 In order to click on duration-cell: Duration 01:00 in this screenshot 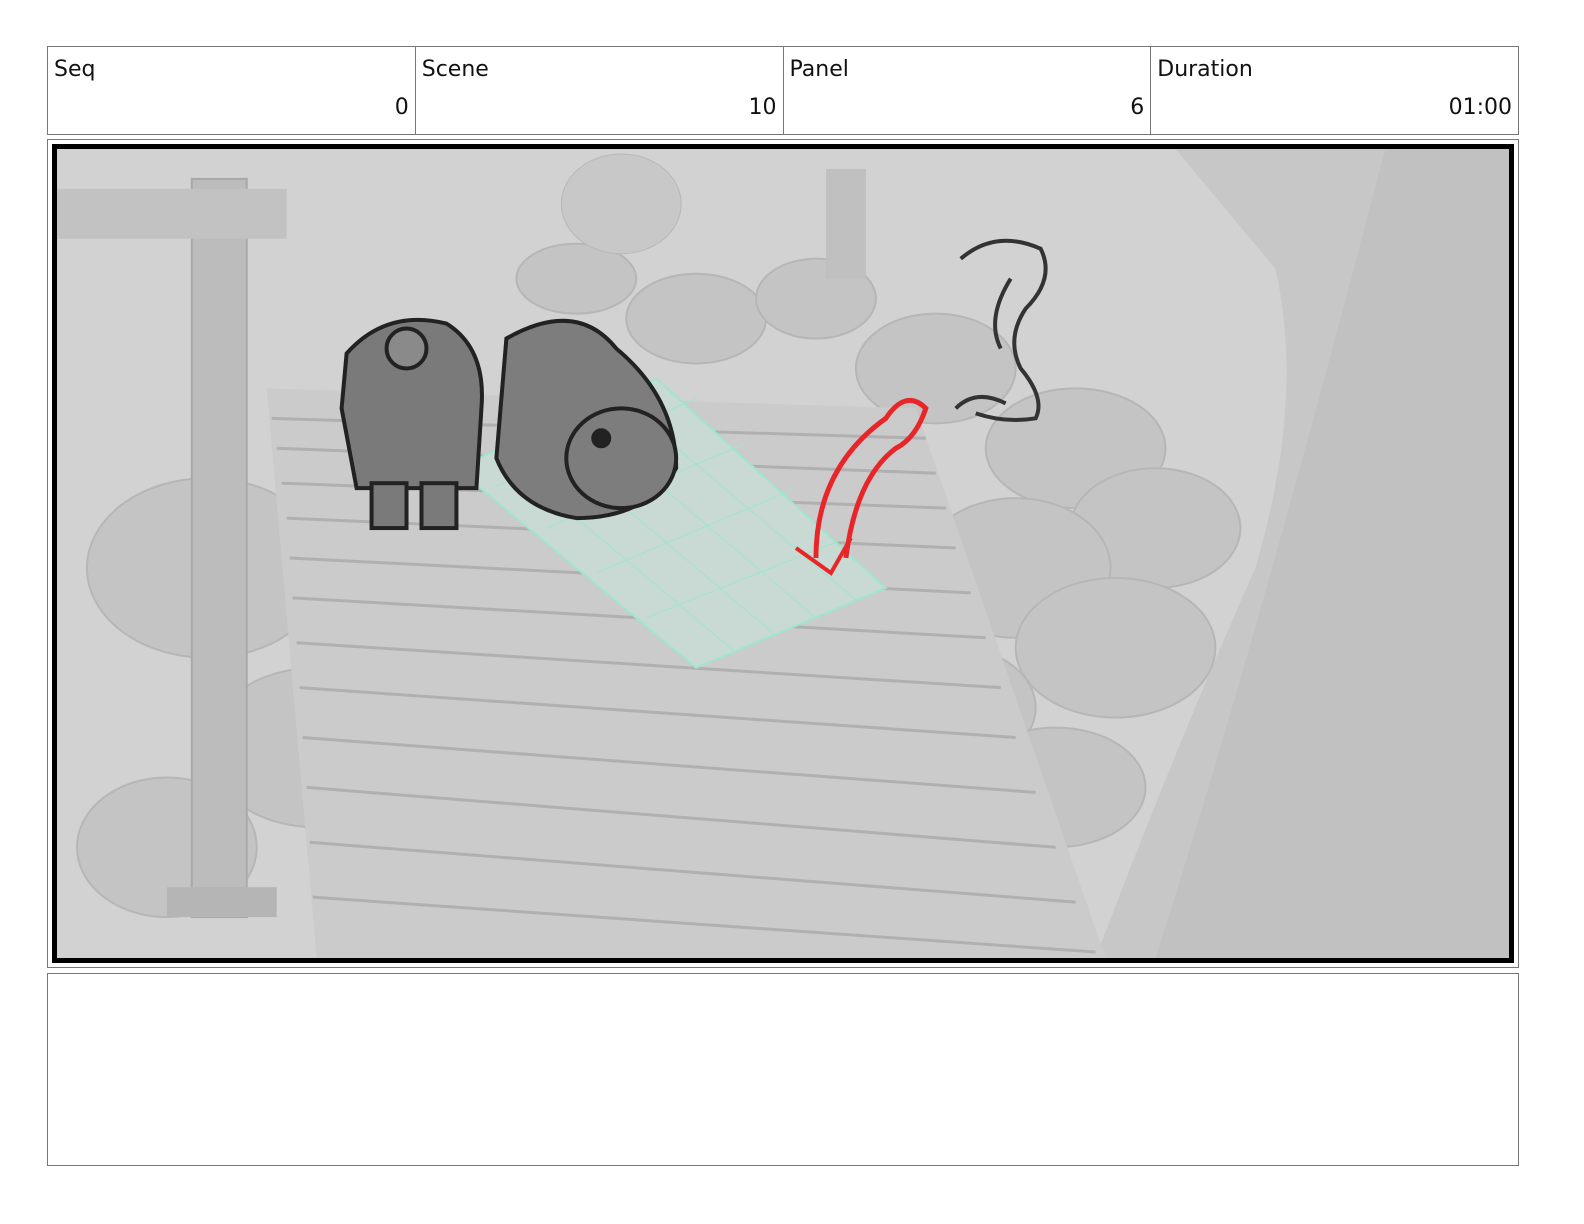, I will do `click(1334, 90)`.